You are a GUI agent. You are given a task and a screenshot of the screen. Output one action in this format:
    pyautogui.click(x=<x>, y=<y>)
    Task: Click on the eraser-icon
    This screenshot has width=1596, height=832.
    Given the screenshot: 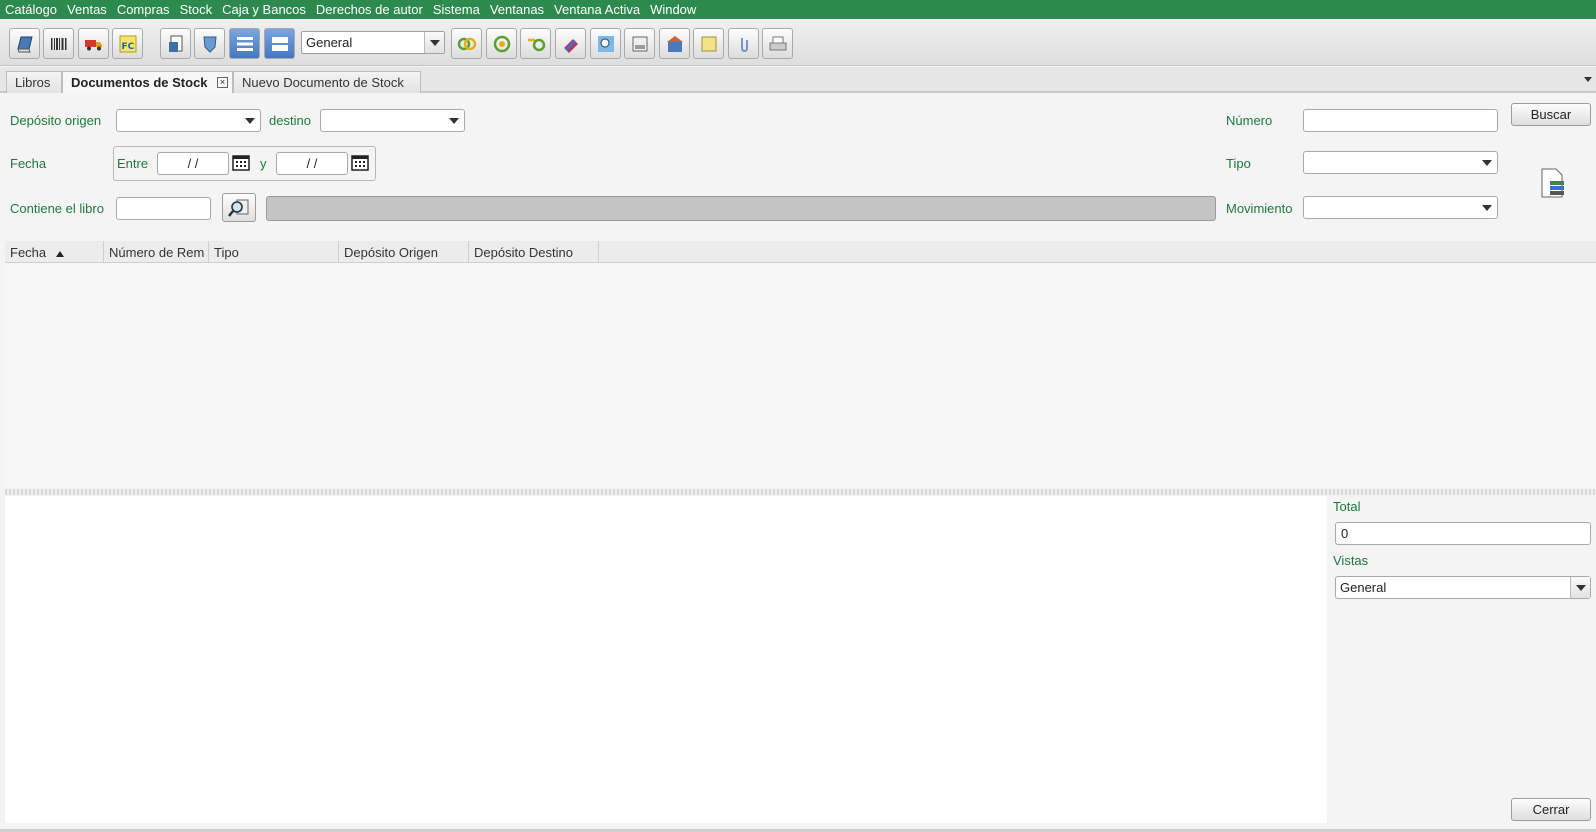 What is the action you would take?
    pyautogui.click(x=570, y=45)
    